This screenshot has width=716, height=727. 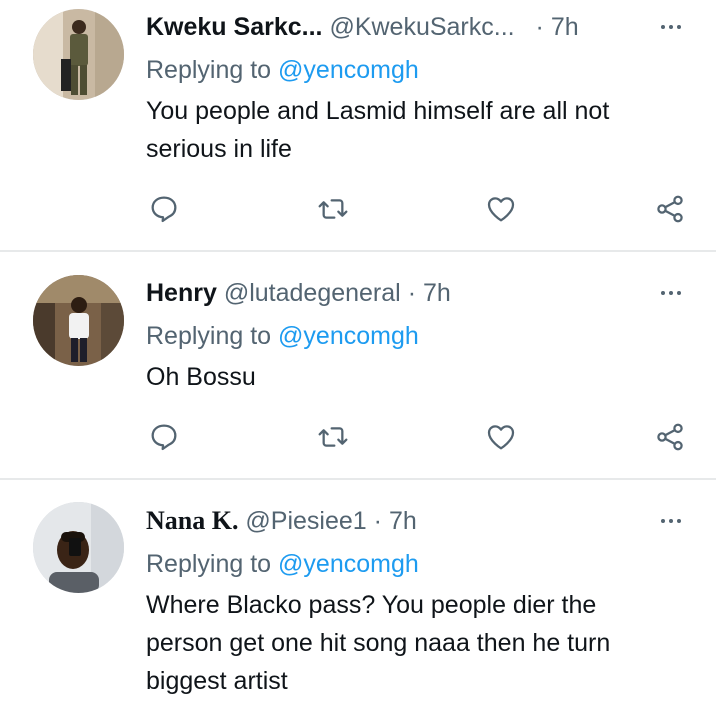 I want to click on tweet-header: Nana K. @Piesiee1 · 7h, so click(x=281, y=521).